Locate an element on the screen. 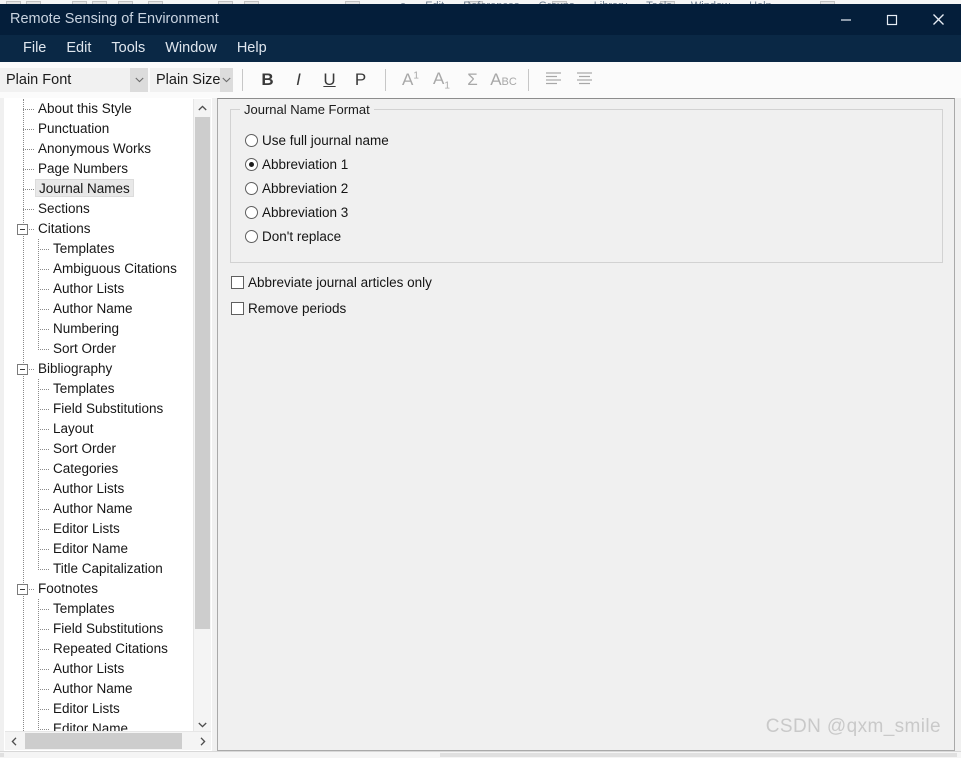 The height and width of the screenshot is (758, 961). toolbar-separator is located at coordinates (385, 80).